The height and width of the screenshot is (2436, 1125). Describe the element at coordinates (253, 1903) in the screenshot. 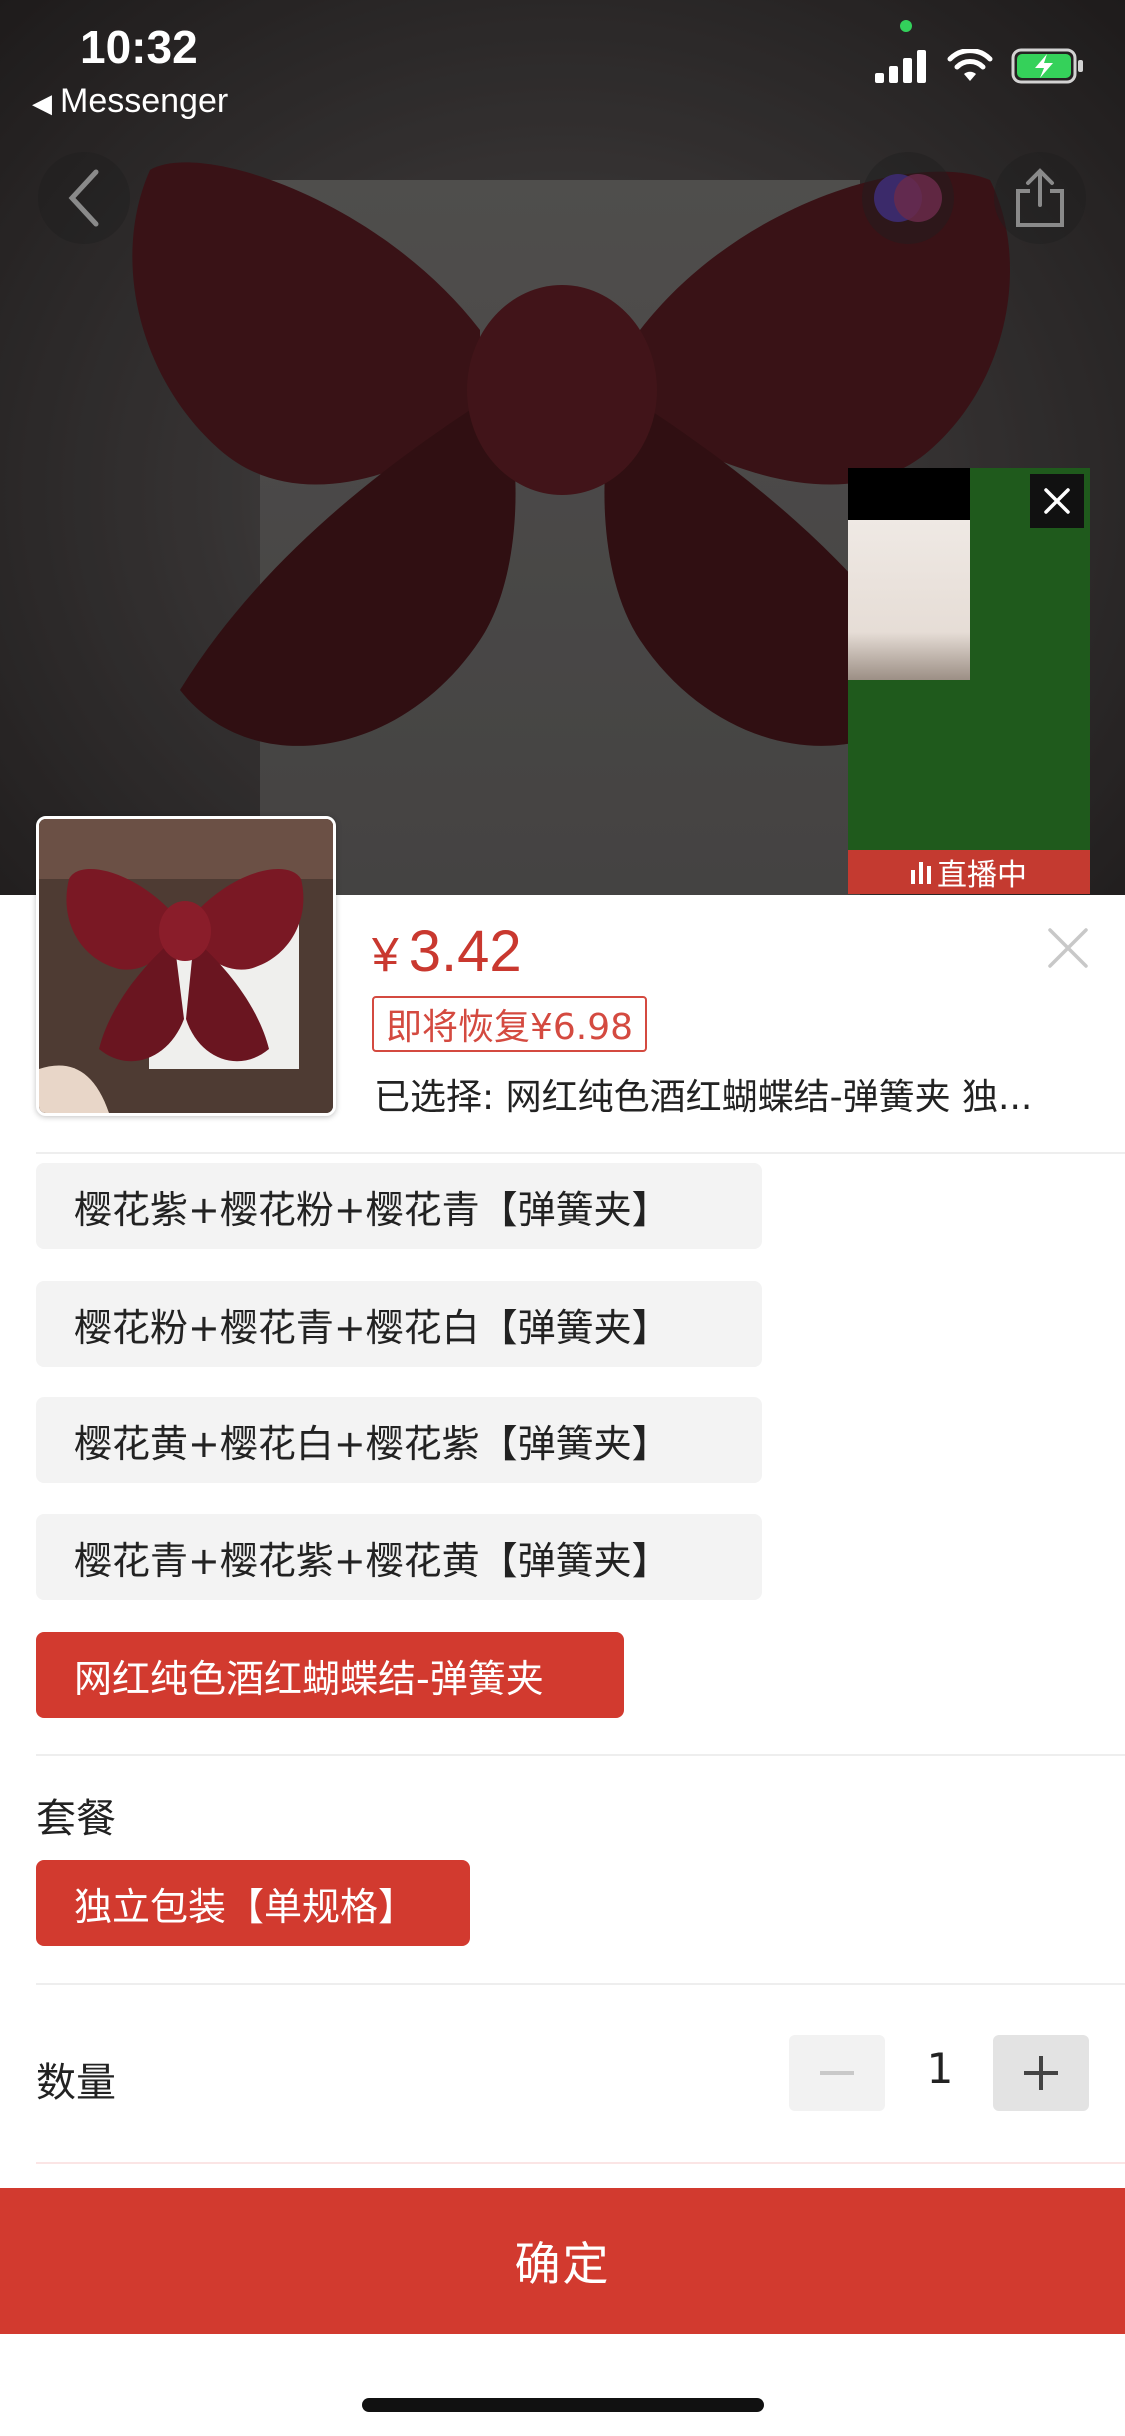

I see `package-option-selected: 独立包装【单规格】` at that location.